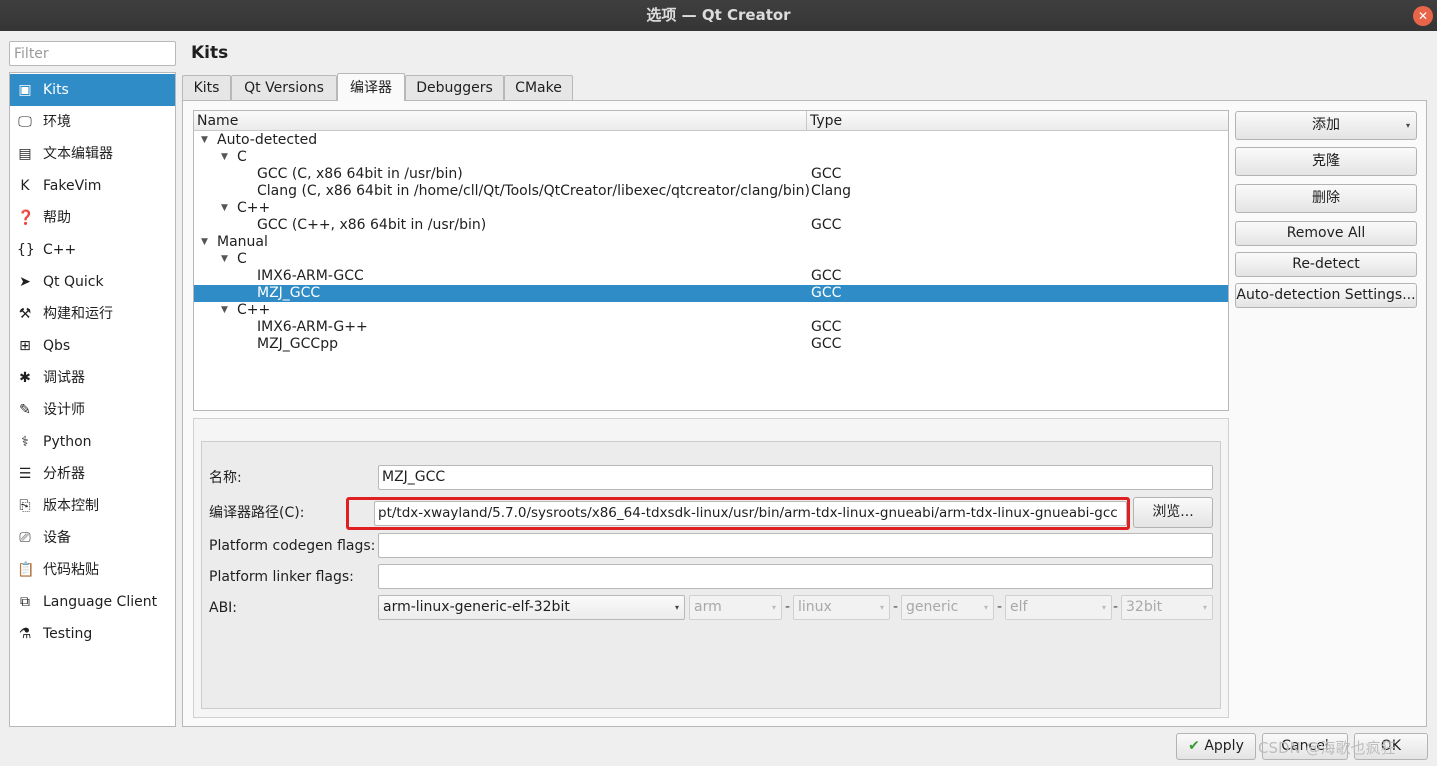  Describe the element at coordinates (795, 545) in the screenshot. I see `codegen-flags-input` at that location.